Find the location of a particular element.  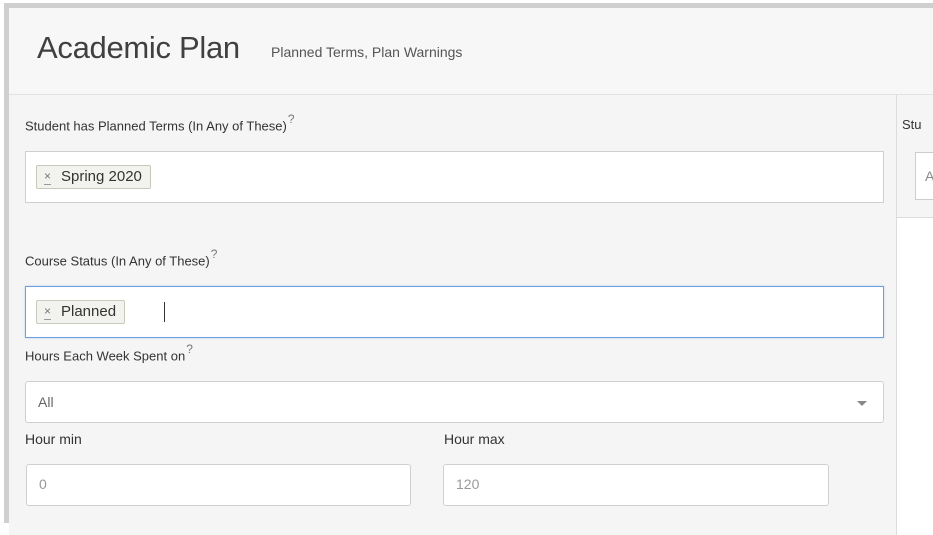

hour-min-input: 0 is located at coordinates (218, 485).